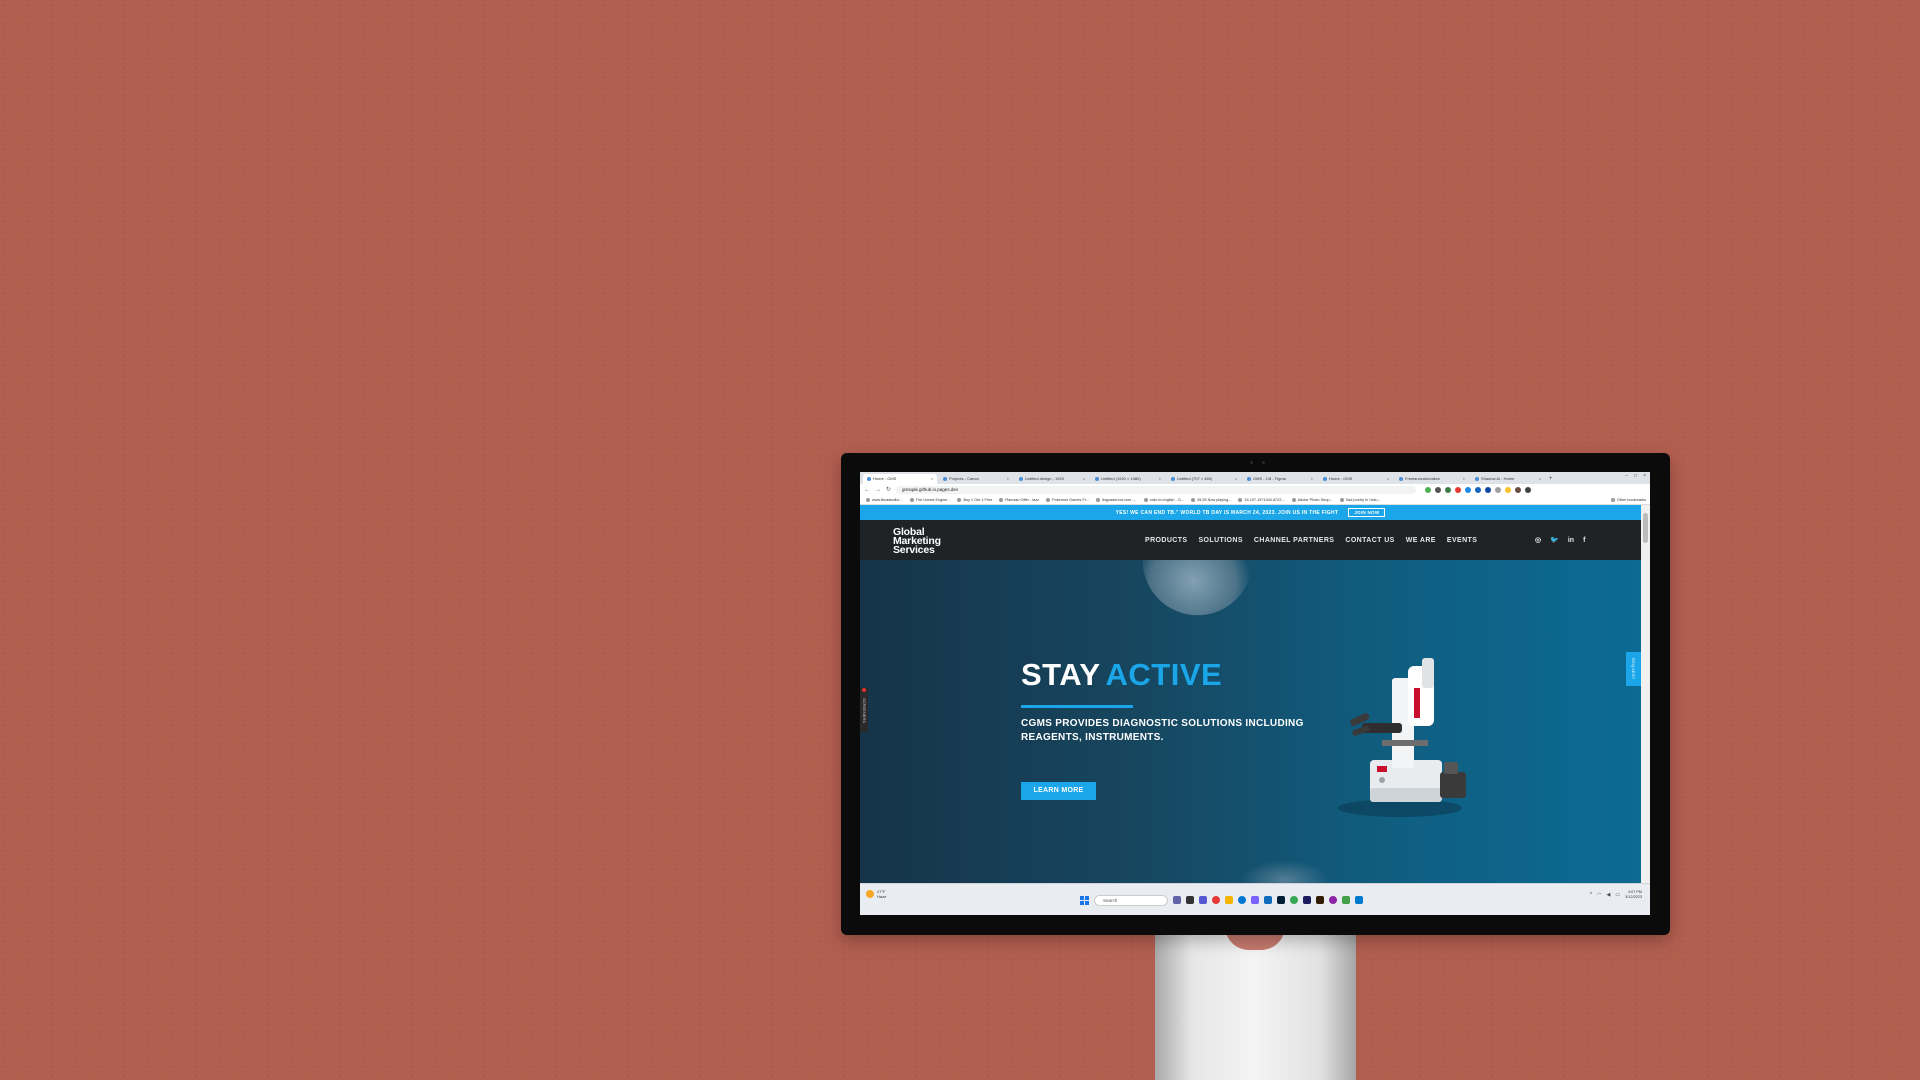 Image resolution: width=1920 pixels, height=1080 pixels. What do you see at coordinates (1166, 540) in the screenshot?
I see `menu-item-products: PRODUCTS` at bounding box center [1166, 540].